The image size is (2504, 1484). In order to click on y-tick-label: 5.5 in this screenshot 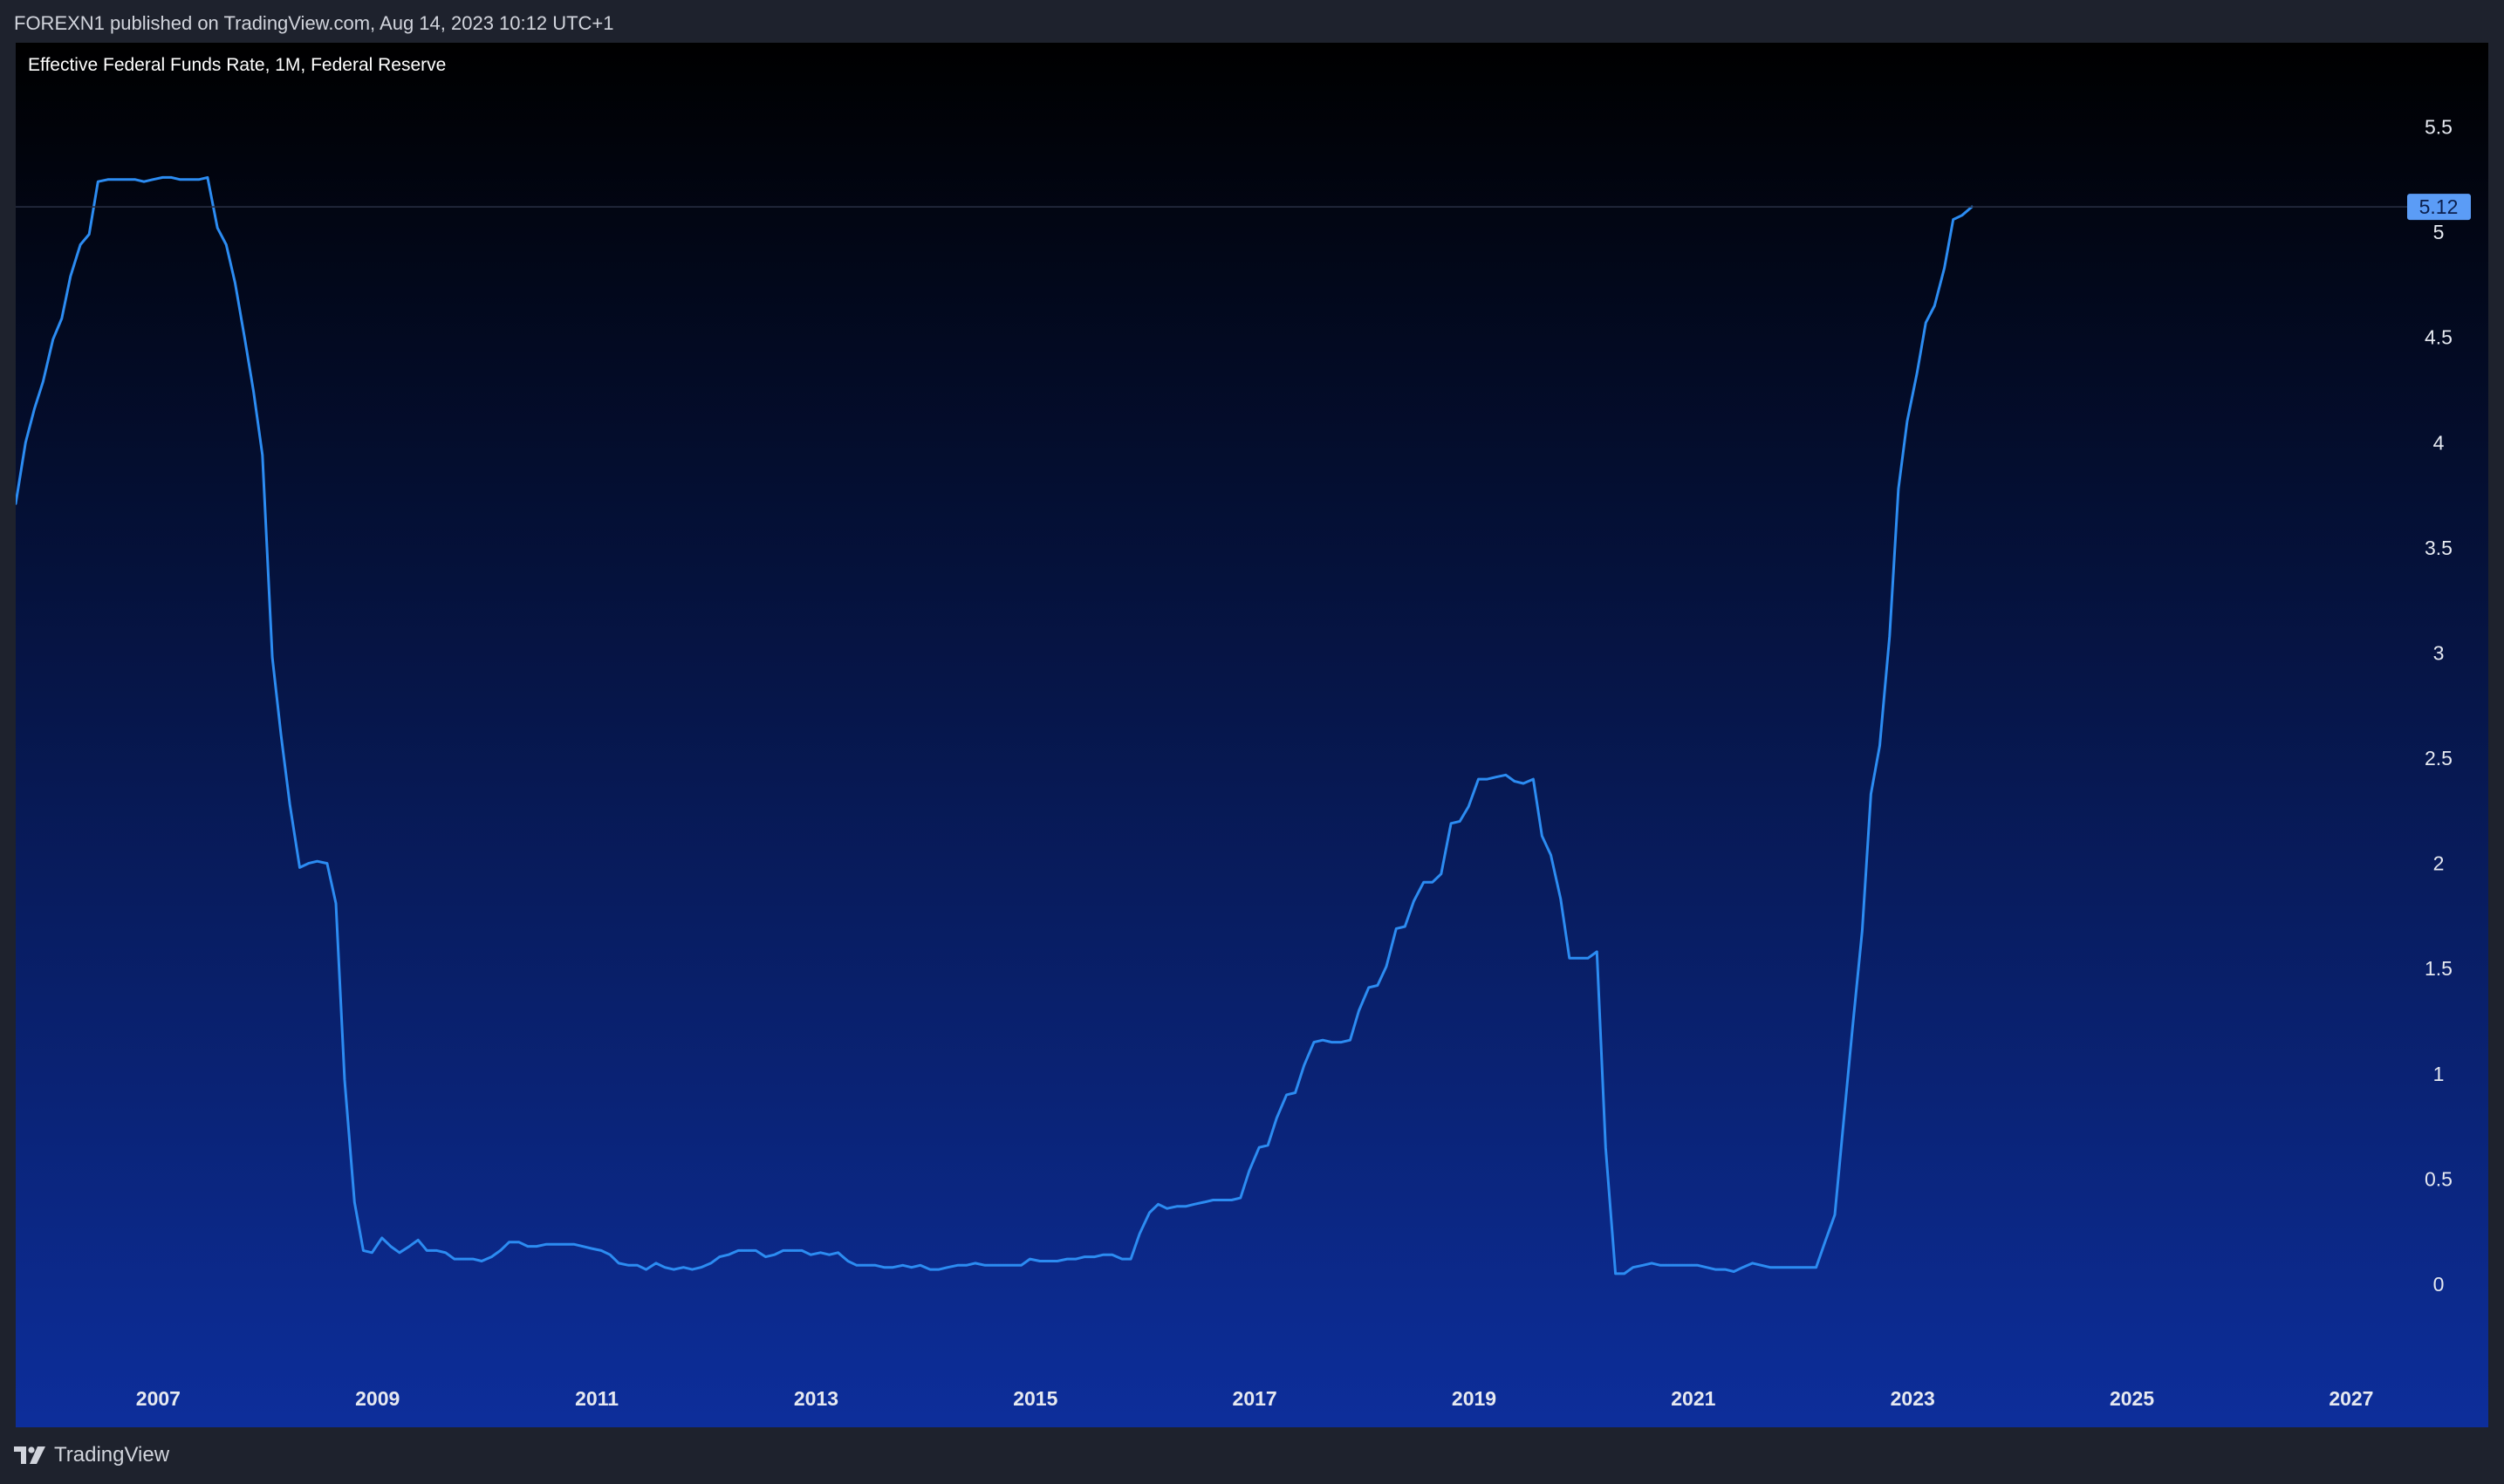, I will do `click(2439, 126)`.